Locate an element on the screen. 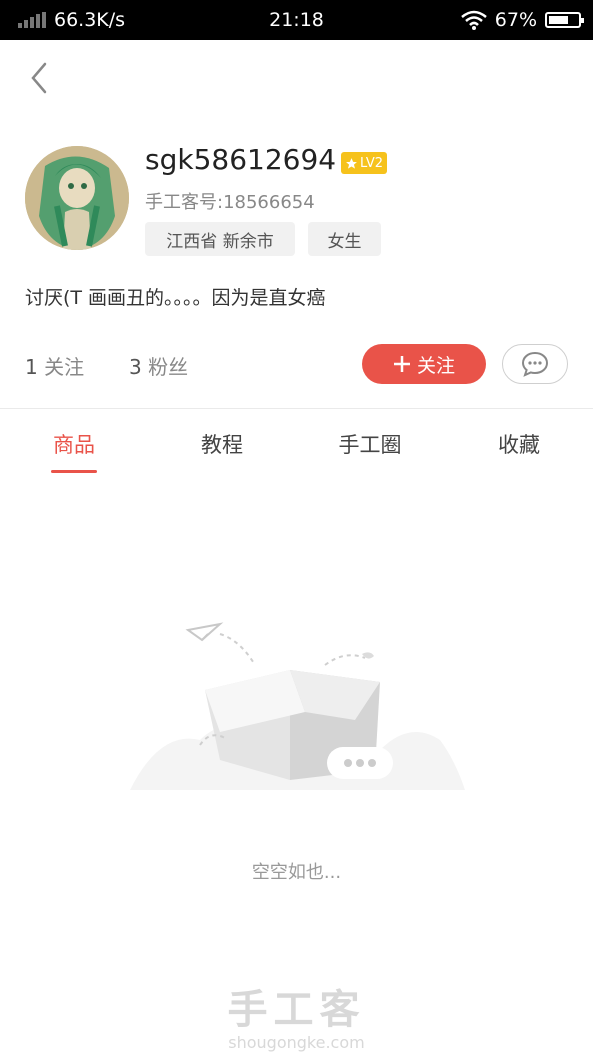 This screenshot has height=1054, width=593. tab-tutorials: 教程 is located at coordinates (222, 444).